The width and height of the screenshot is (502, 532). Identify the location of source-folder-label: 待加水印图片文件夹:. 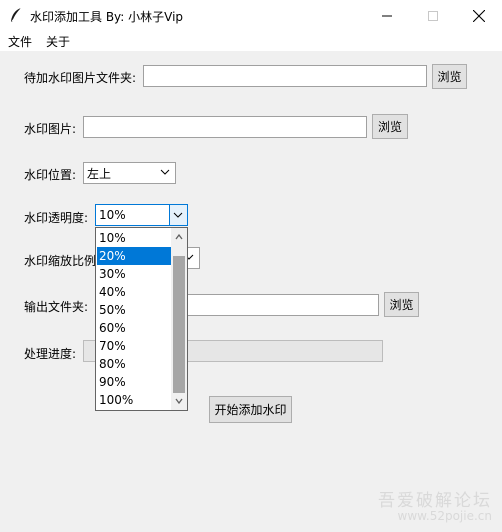
(80, 78).